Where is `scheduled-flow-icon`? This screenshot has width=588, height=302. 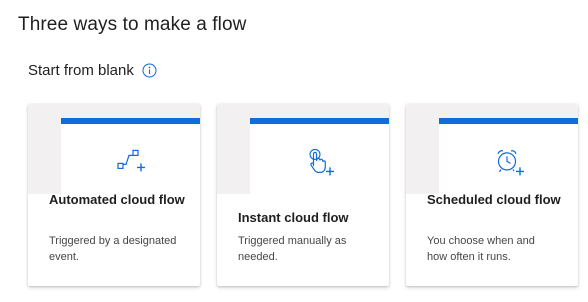 scheduled-flow-icon is located at coordinates (509, 162).